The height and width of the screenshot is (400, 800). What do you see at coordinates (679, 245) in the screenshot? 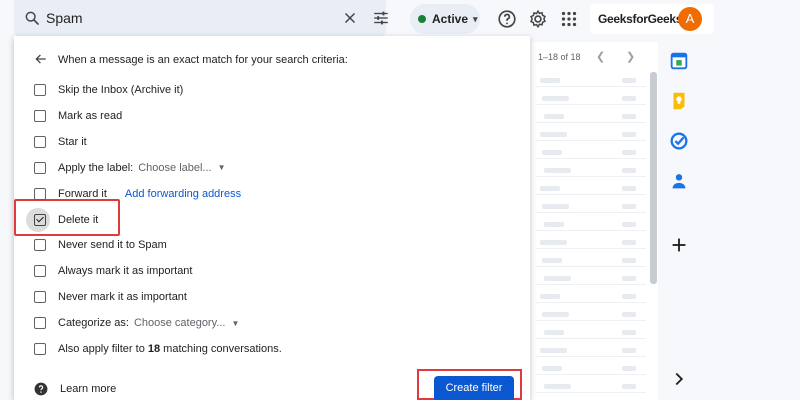
I see `plus-icon` at bounding box center [679, 245].